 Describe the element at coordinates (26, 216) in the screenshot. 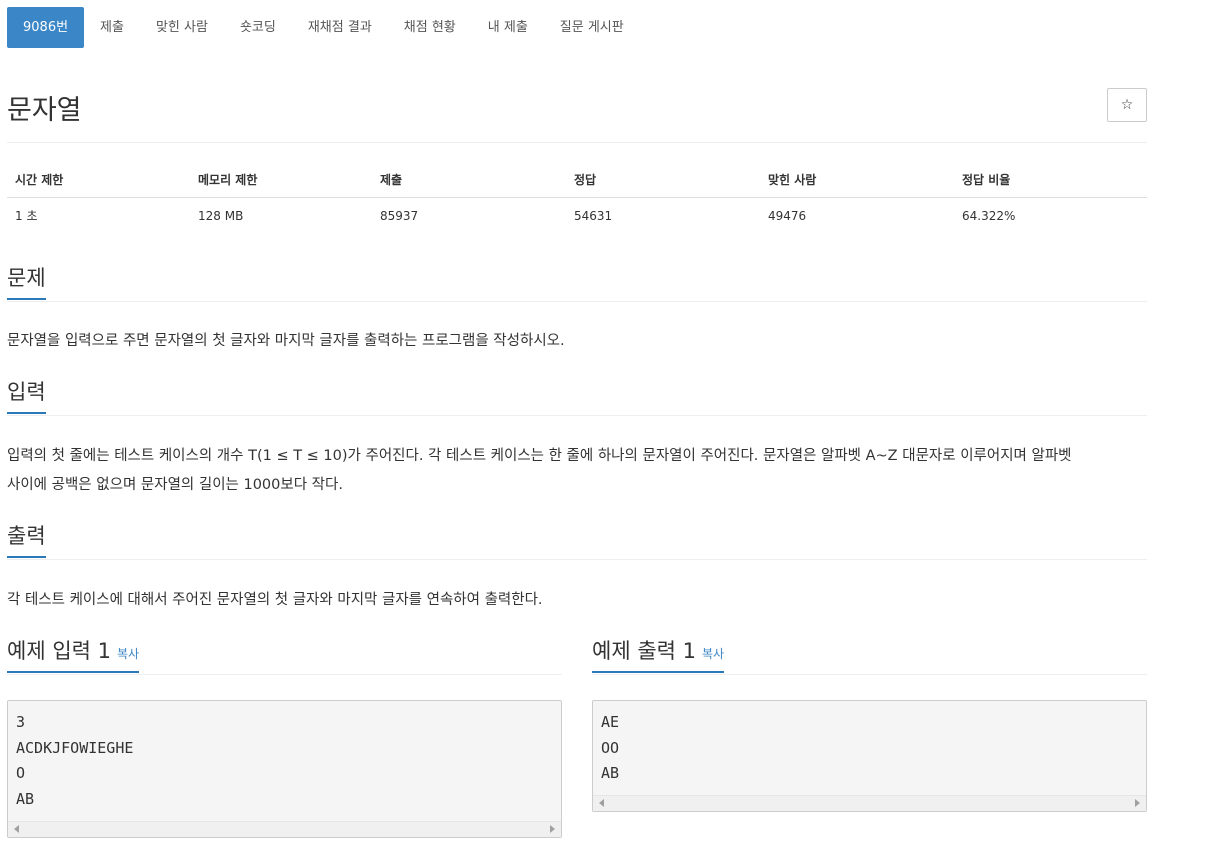

I see `value-time-limit: 1 초` at that location.